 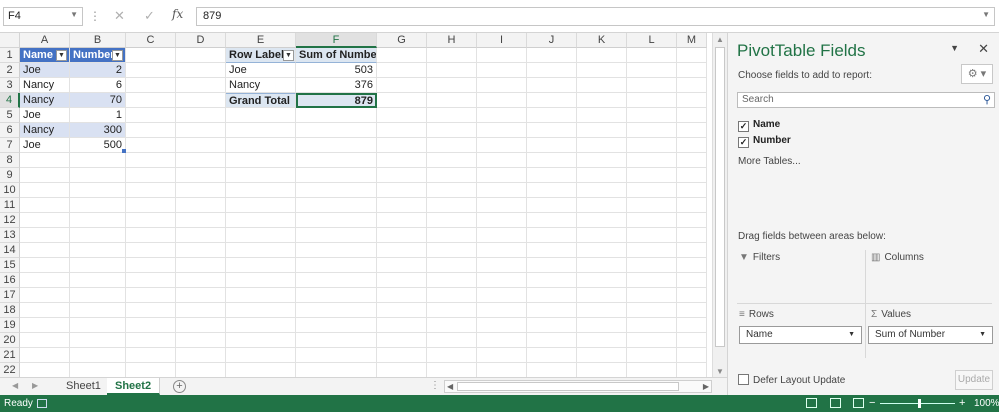 What do you see at coordinates (336, 205) in the screenshot?
I see `cell-f11` at bounding box center [336, 205].